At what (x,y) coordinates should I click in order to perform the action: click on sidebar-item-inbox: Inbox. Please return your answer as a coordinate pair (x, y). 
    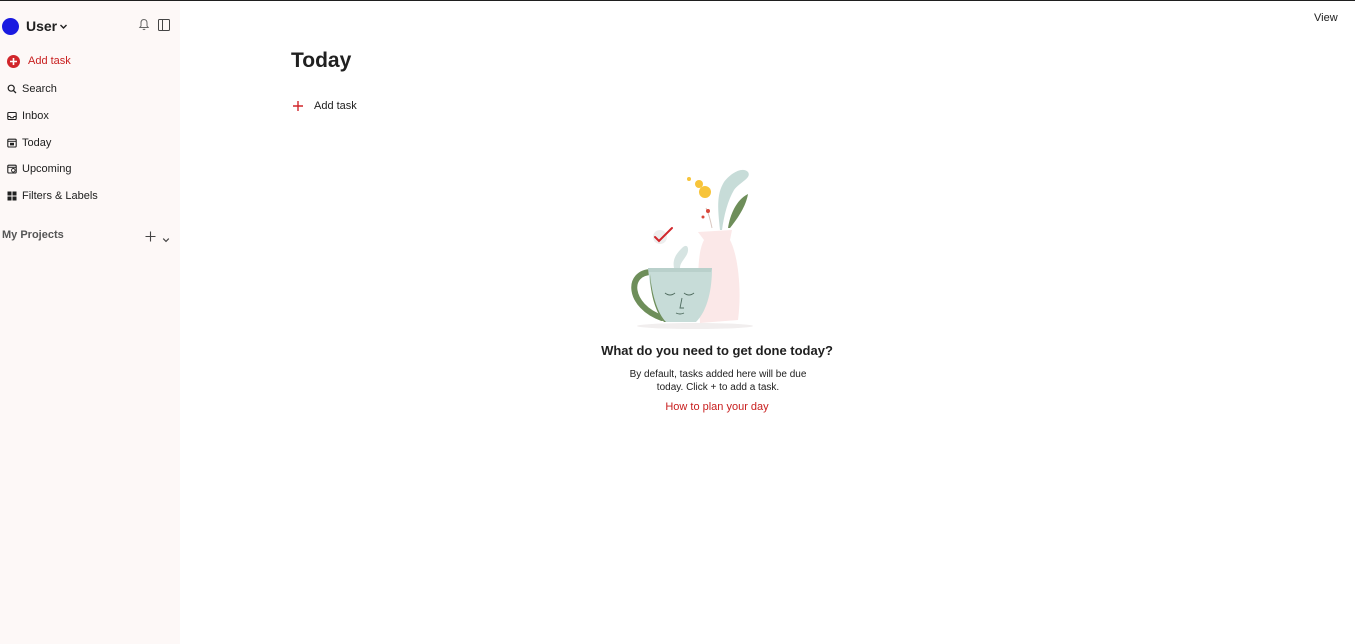
    Looking at the image, I should click on (27, 116).